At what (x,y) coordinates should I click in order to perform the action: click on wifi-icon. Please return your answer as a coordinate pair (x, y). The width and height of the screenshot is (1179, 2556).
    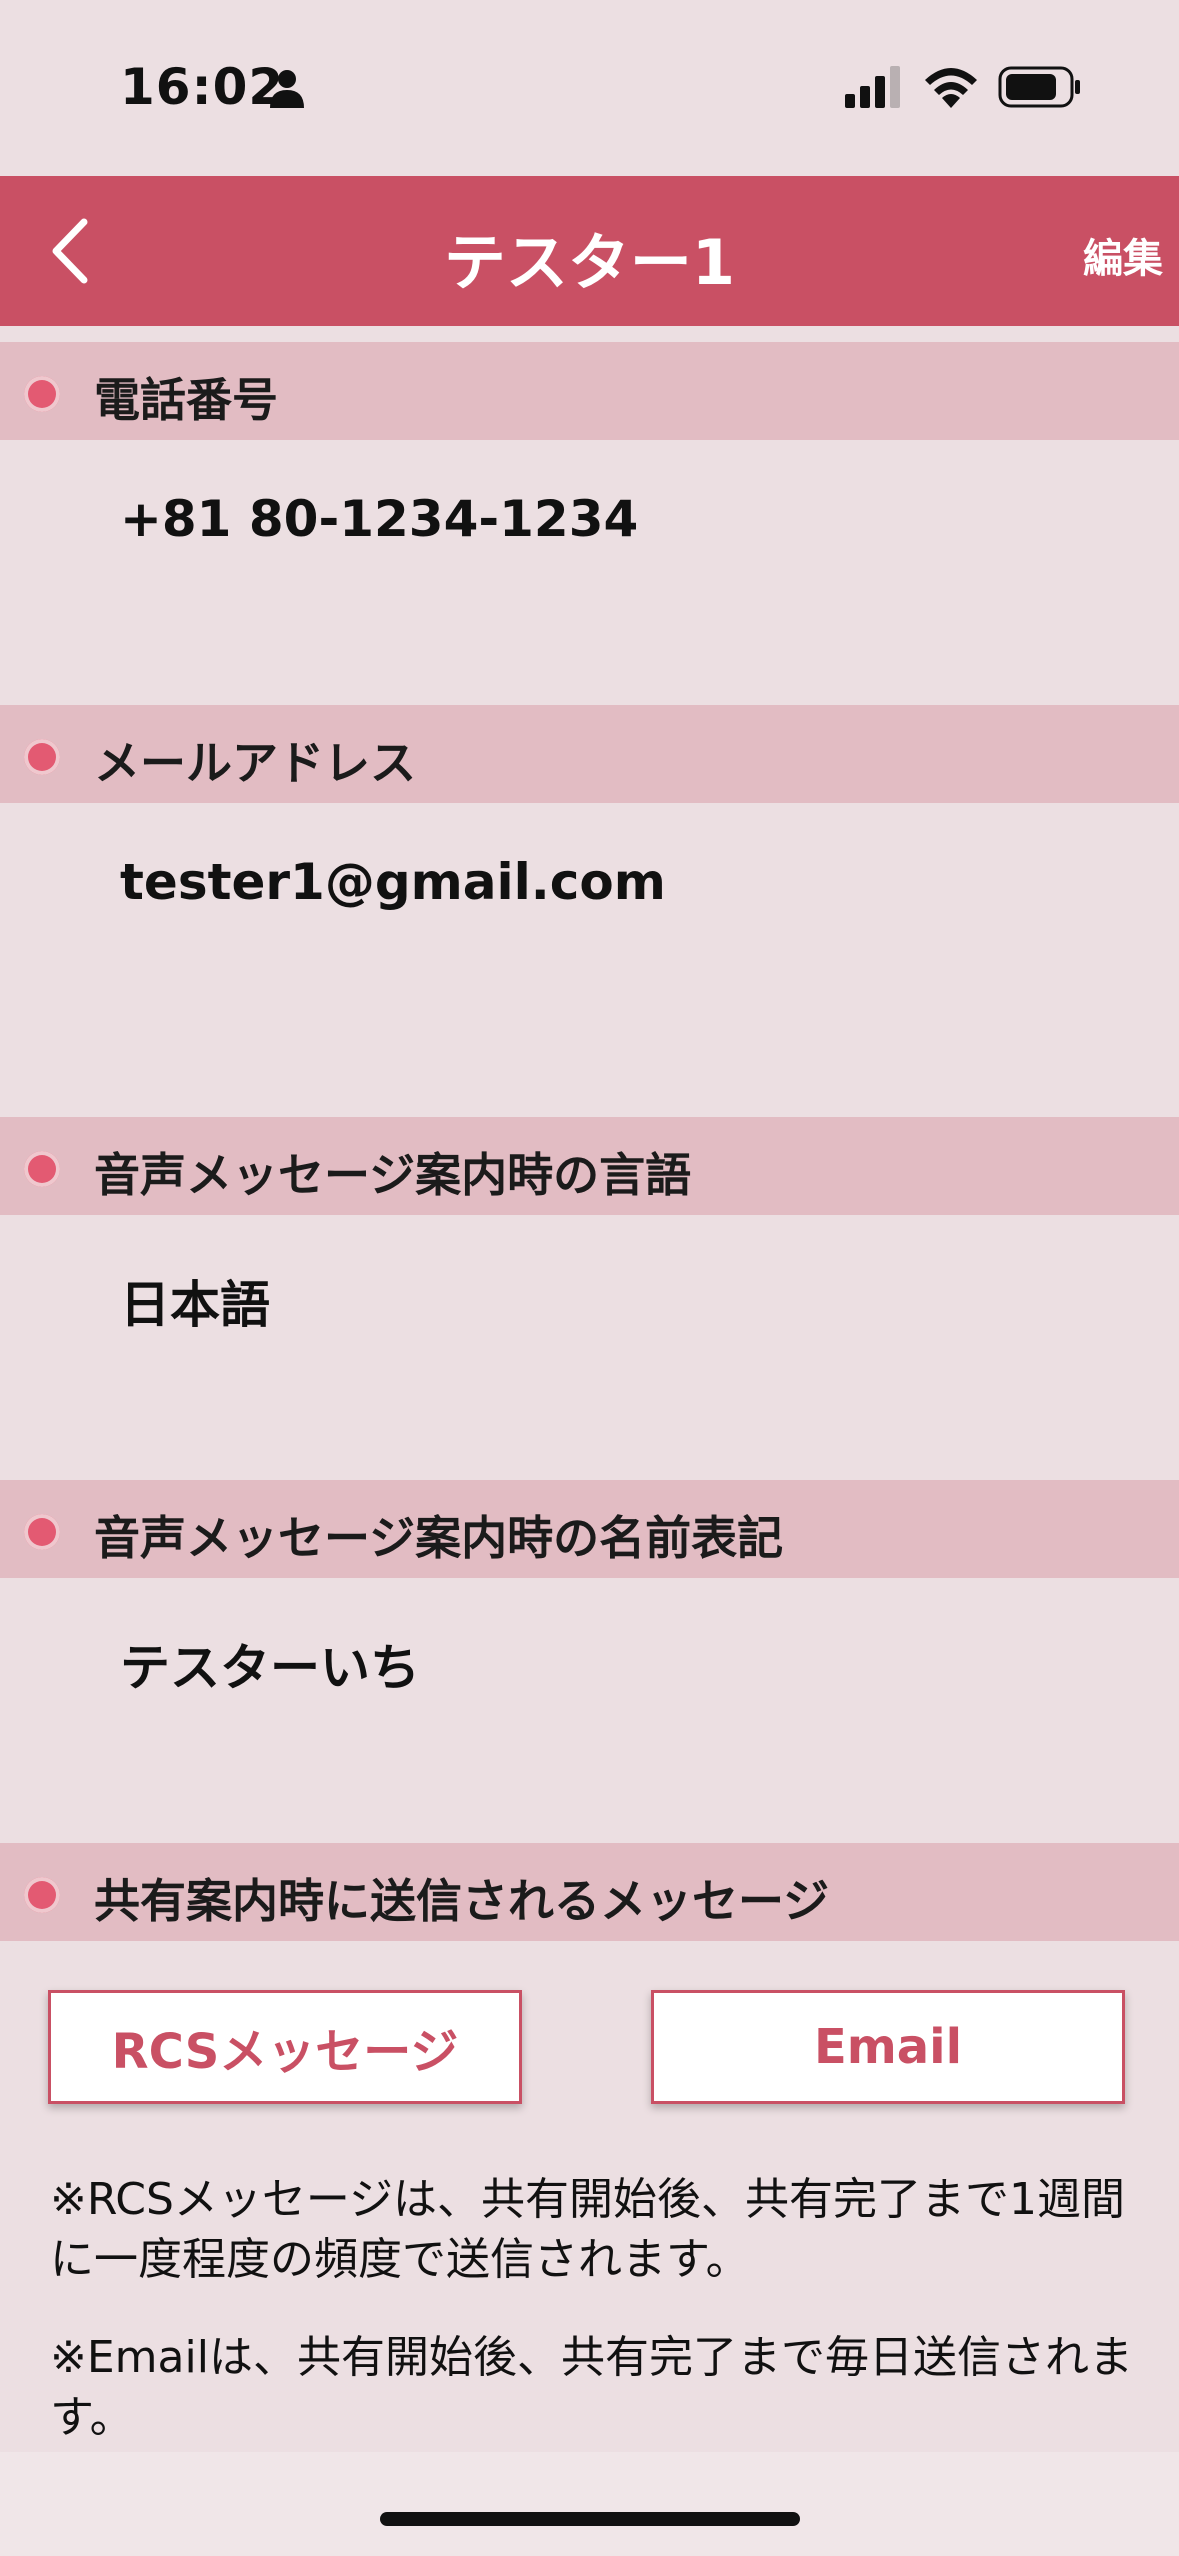
    Looking at the image, I should click on (951, 88).